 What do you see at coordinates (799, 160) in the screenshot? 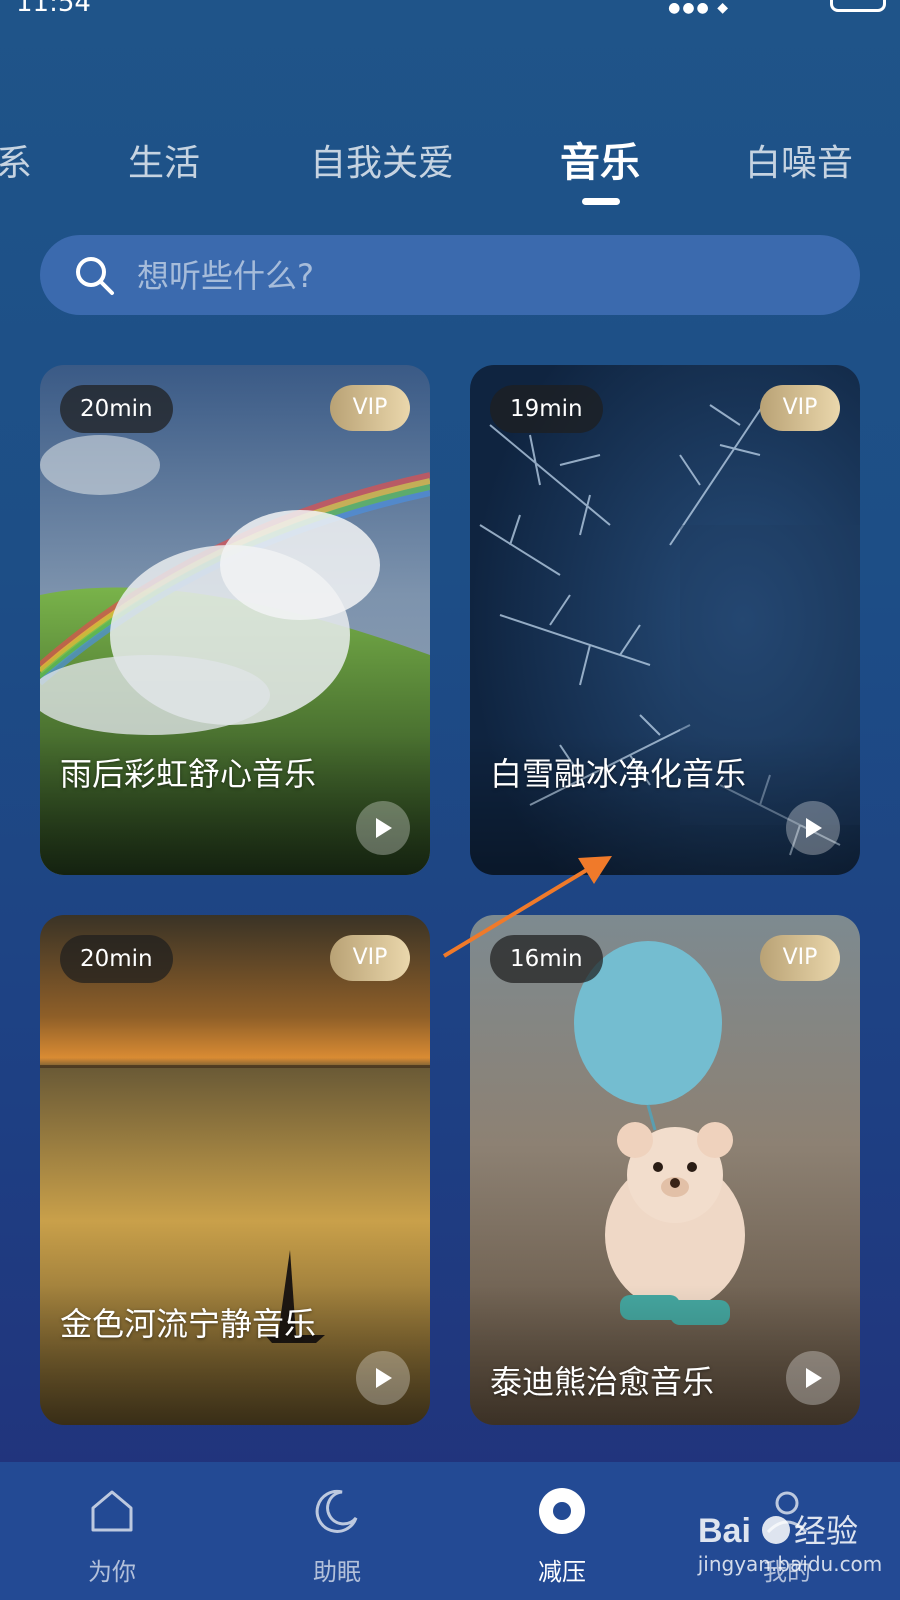
I see `tab-white-noise: 白噪音` at bounding box center [799, 160].